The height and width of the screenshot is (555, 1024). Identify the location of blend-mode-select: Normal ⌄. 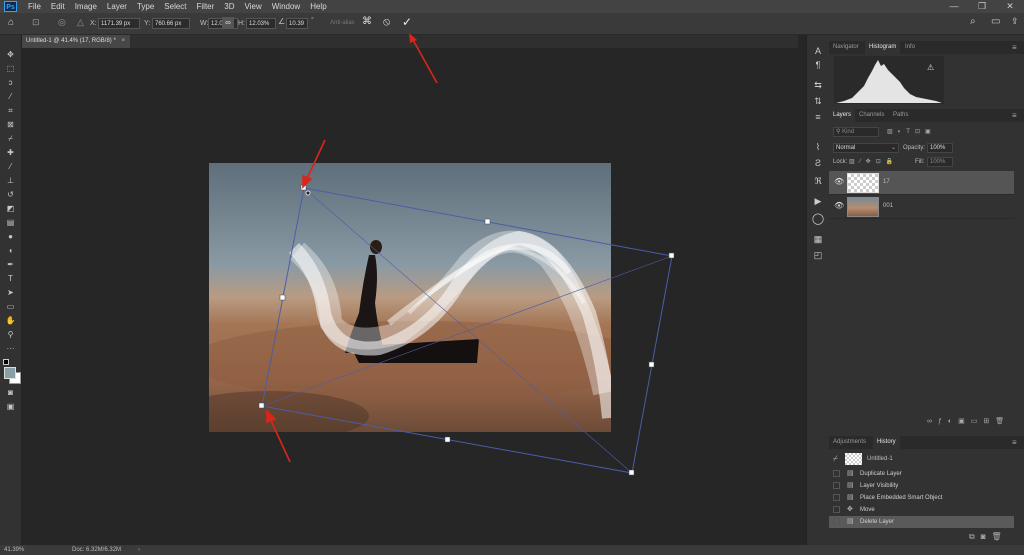
(866, 148).